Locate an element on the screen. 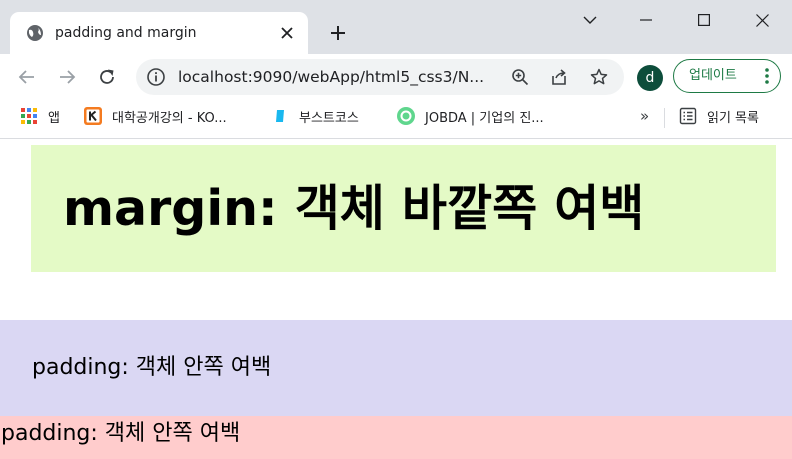 The height and width of the screenshot is (459, 792). tab-title: padding and margin is located at coordinates (126, 33).